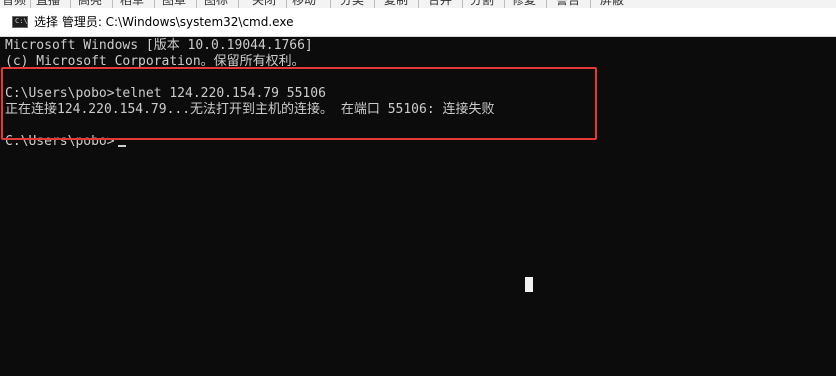 This screenshot has width=836, height=376. I want to click on bg-toolbar-item: 屏蔽, so click(612, 3).